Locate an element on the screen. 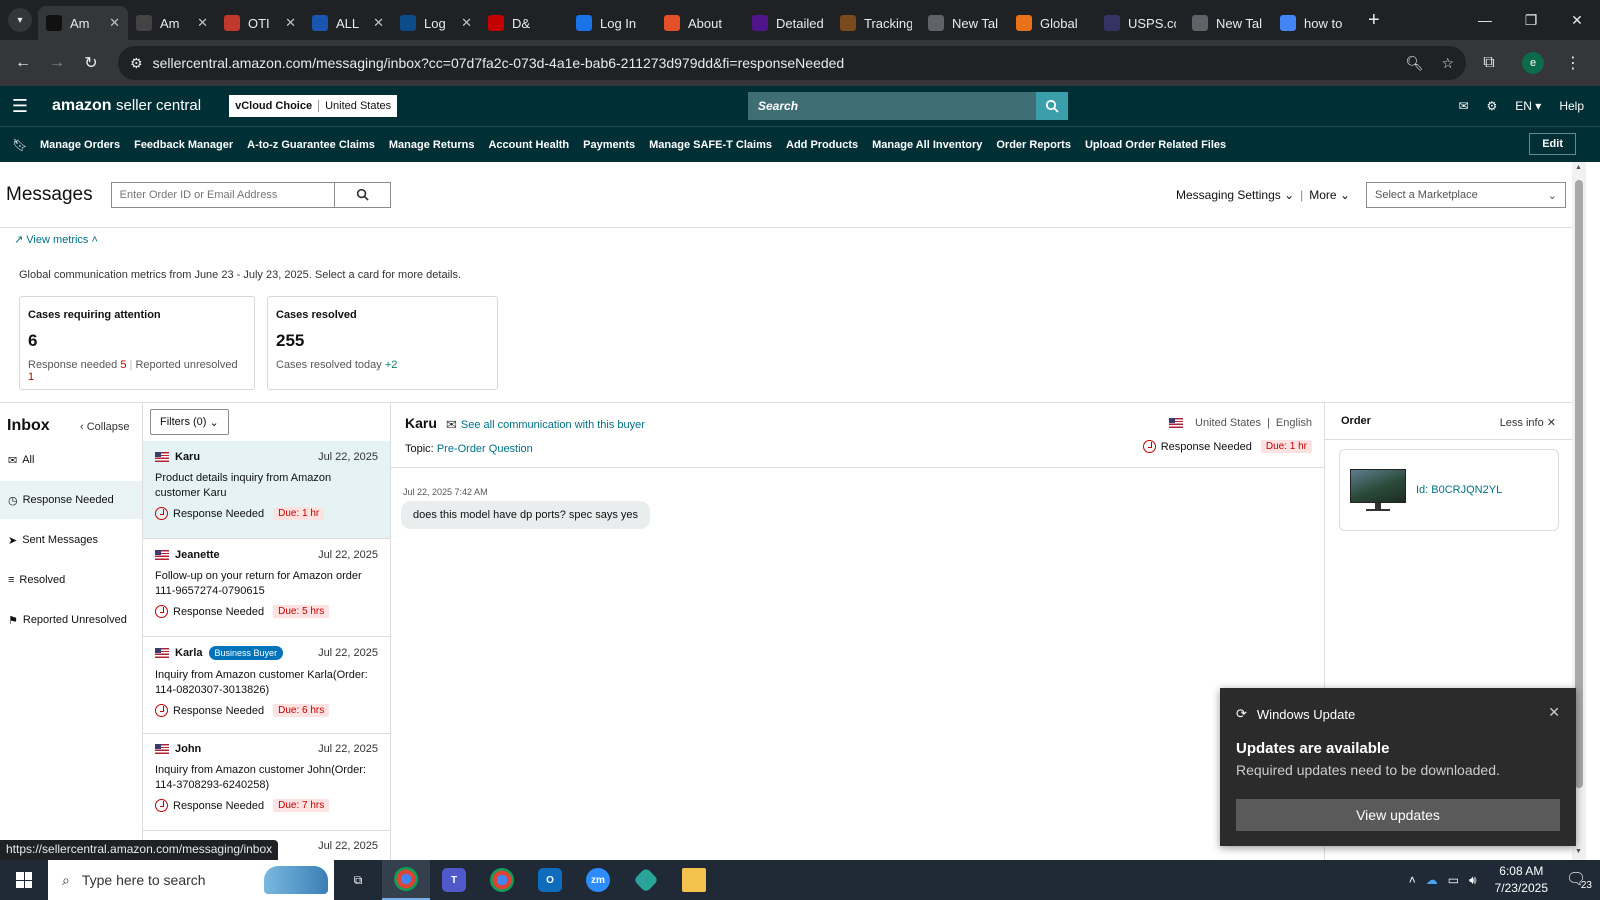  view-metrics-toggle: ↗ View metrics ˄ is located at coordinates (56, 239).